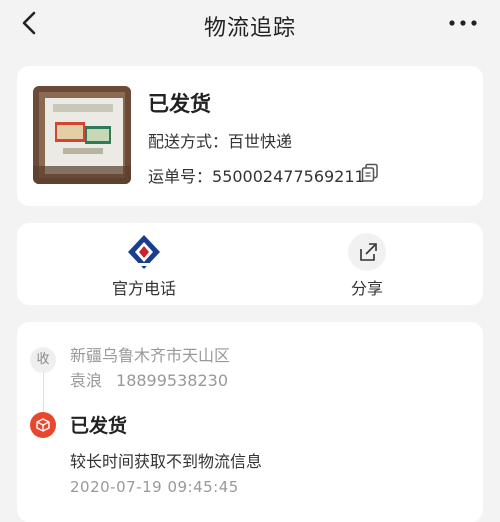 The image size is (500, 522). I want to click on top-bar: 物流追踪, so click(250, 25).